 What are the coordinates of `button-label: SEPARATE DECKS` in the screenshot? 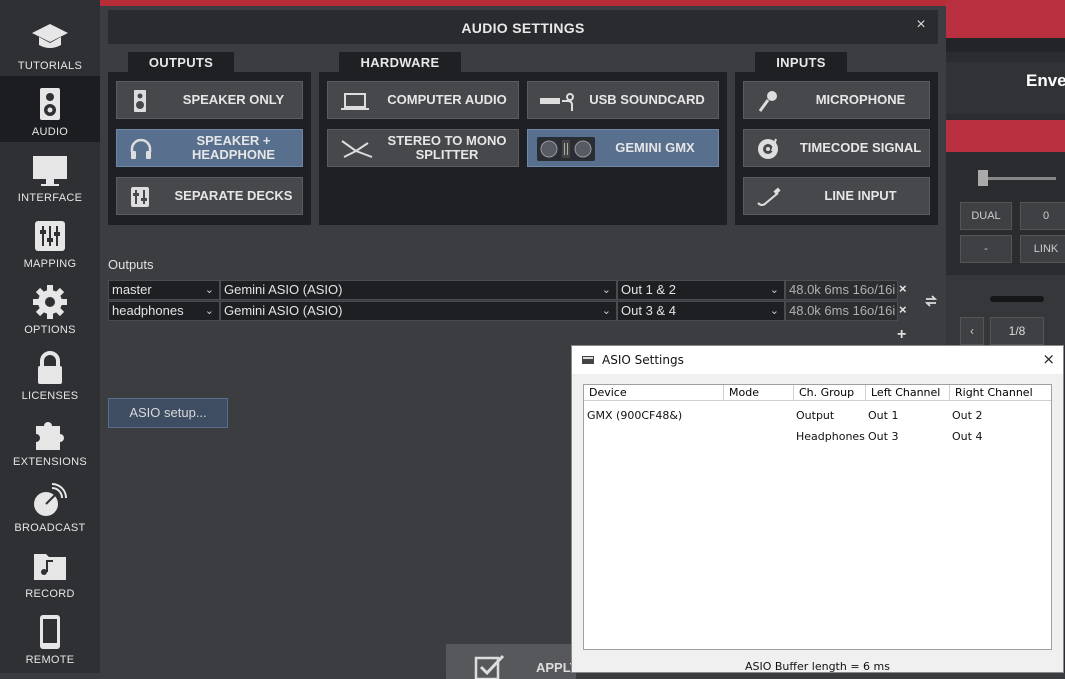 It's located at (233, 195).